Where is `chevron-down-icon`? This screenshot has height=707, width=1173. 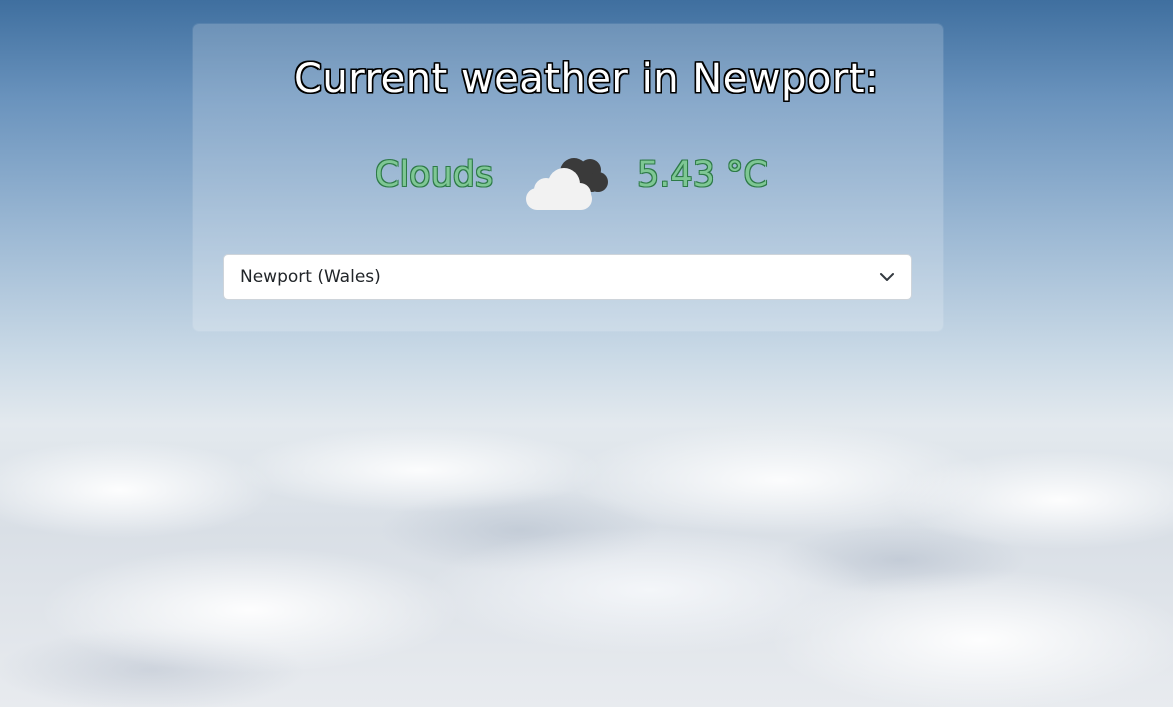 chevron-down-icon is located at coordinates (887, 277).